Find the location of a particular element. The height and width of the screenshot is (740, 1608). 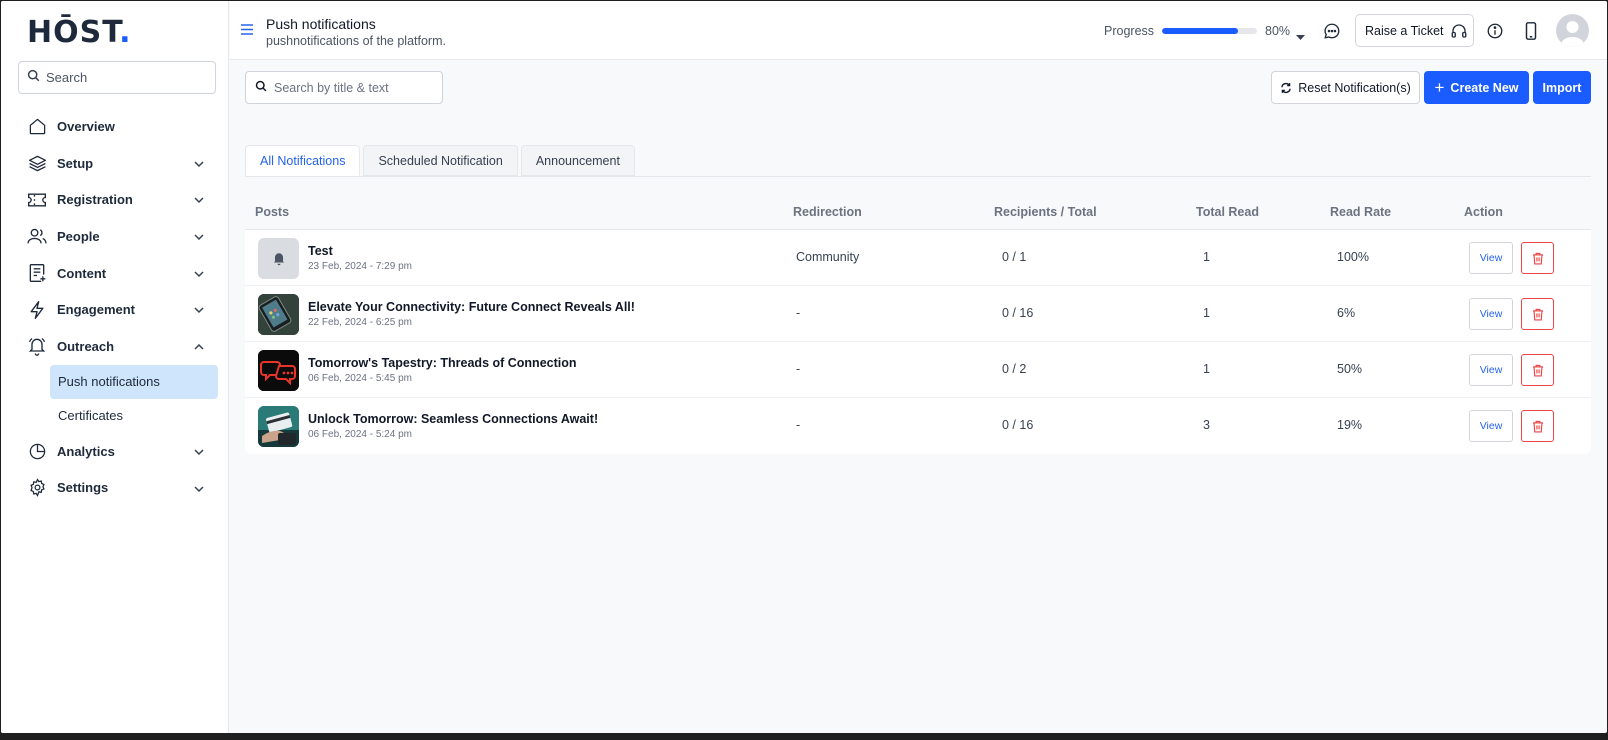

sidebar-item-label: Setup is located at coordinates (75, 163).